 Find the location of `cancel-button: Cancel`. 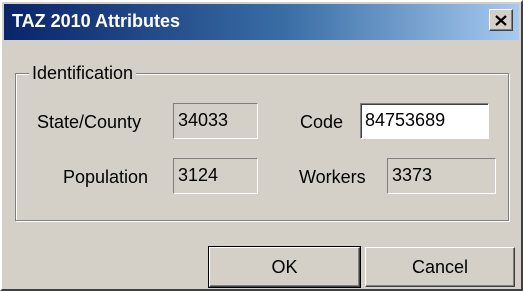

cancel-button: Cancel is located at coordinates (440, 267).